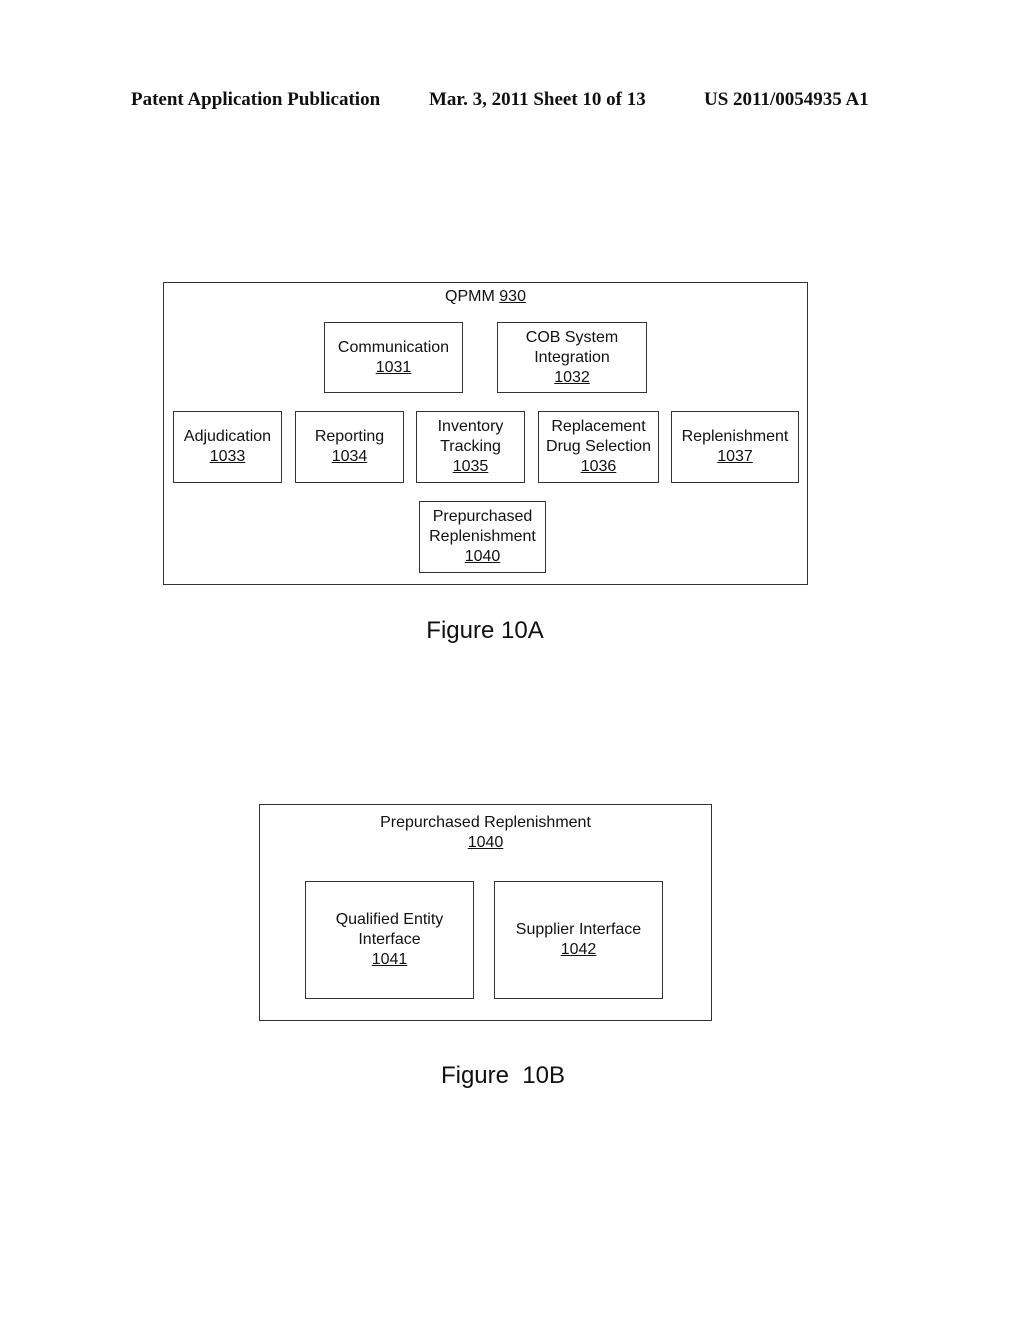 Image resolution: width=1024 pixels, height=1320 pixels. I want to click on figure-10b-caption: Figure 10B, so click(503, 1075).